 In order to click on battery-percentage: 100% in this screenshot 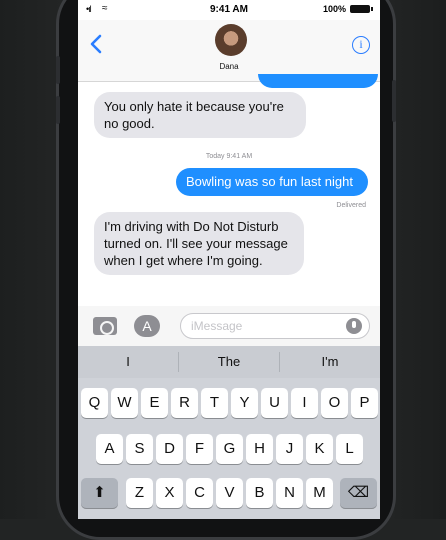, I will do `click(334, 9)`.